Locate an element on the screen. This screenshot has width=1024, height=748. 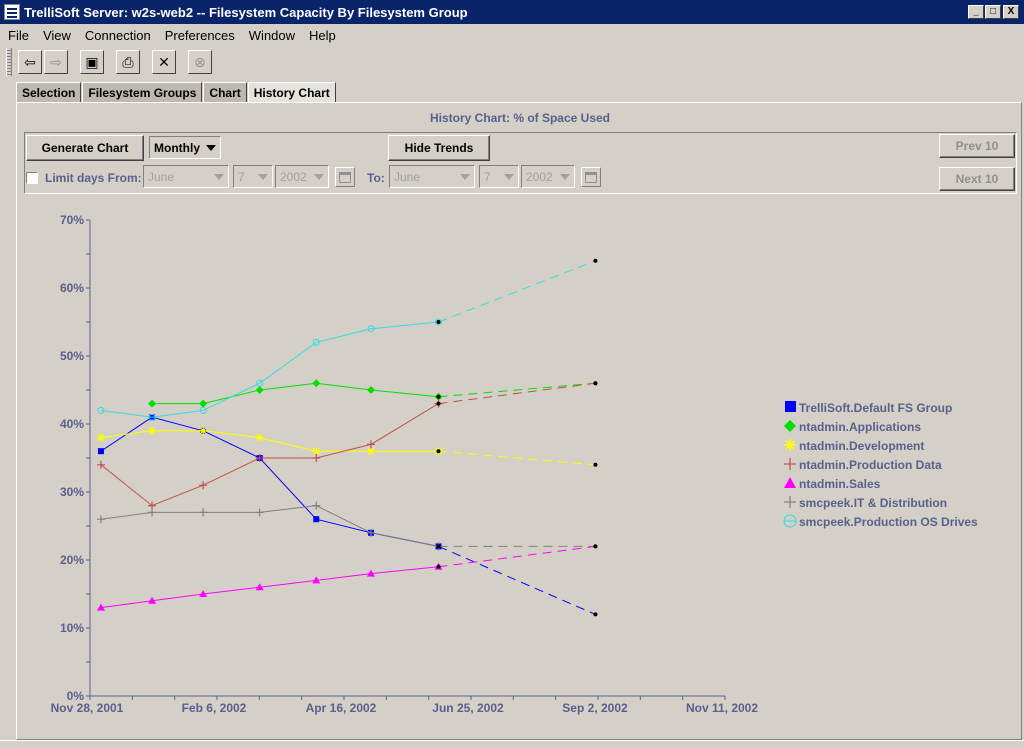
legend-item: ntadmin.Applications is located at coordinates (852, 427).